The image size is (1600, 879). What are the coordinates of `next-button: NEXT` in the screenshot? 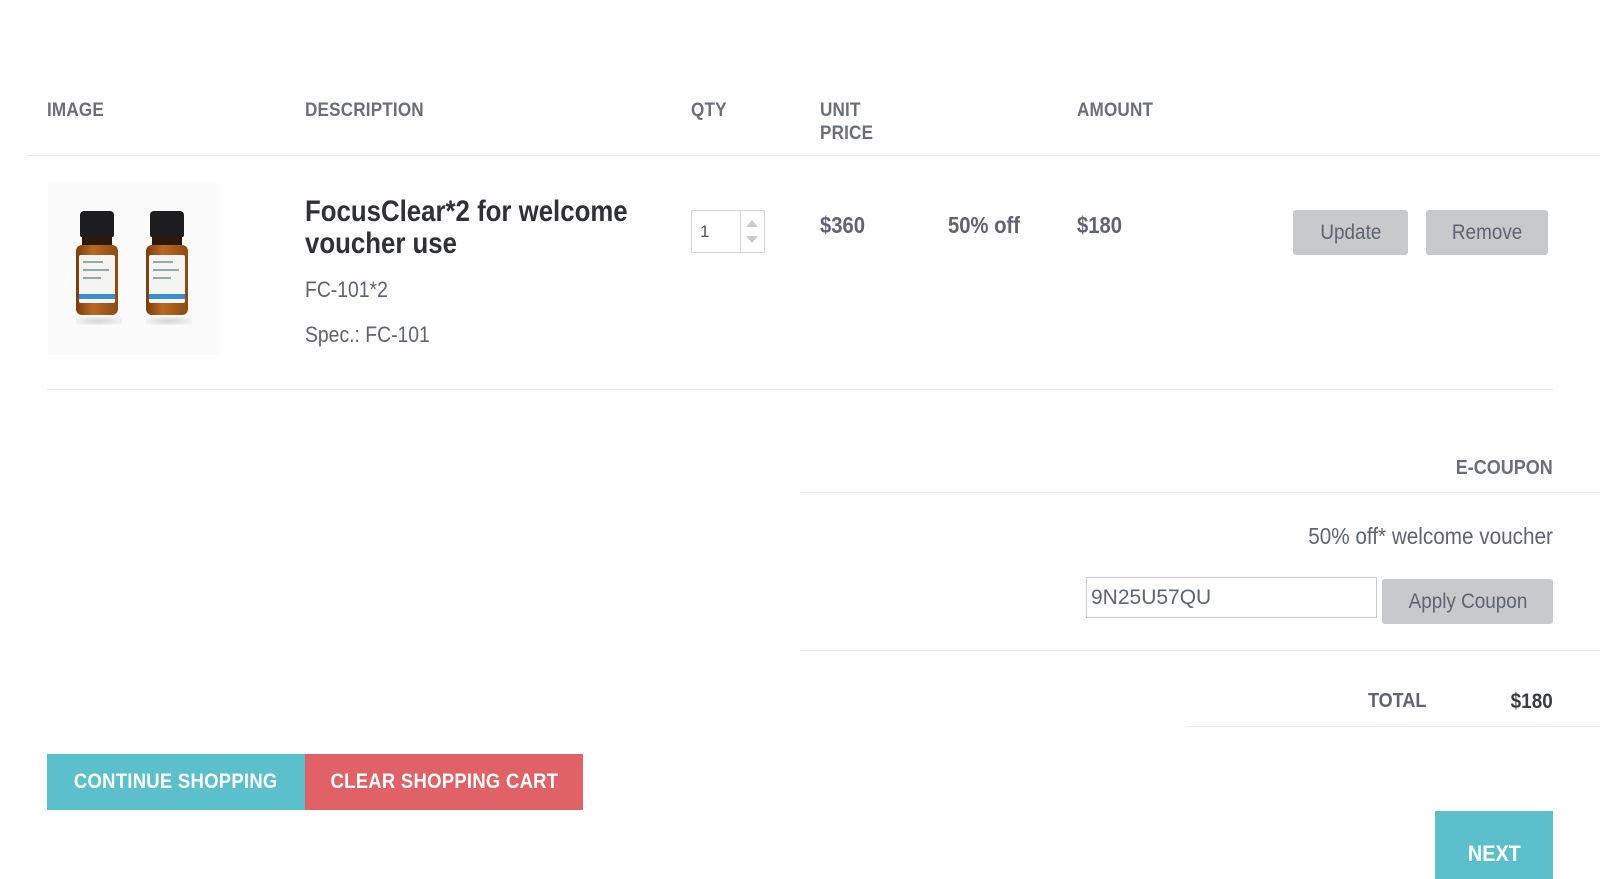 It's located at (1494, 845).